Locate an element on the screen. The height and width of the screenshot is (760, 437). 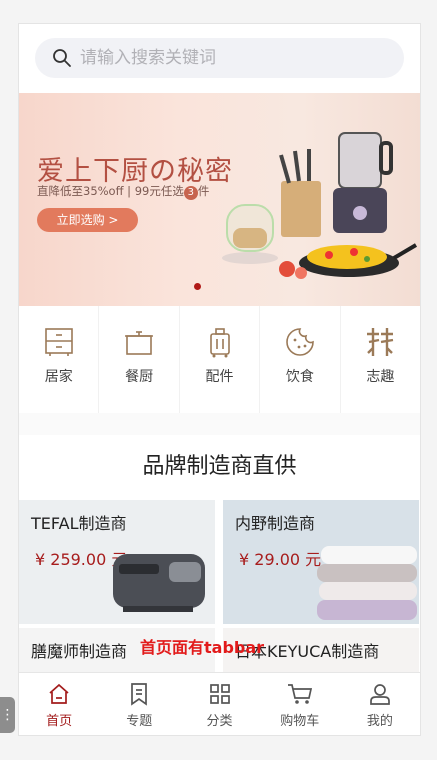
cabinet-icon is located at coordinates (58, 342).